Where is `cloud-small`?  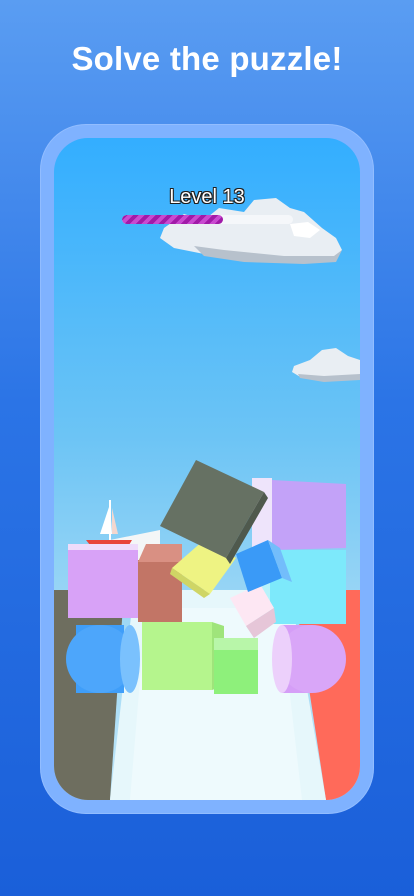
cloud-small is located at coordinates (326, 365).